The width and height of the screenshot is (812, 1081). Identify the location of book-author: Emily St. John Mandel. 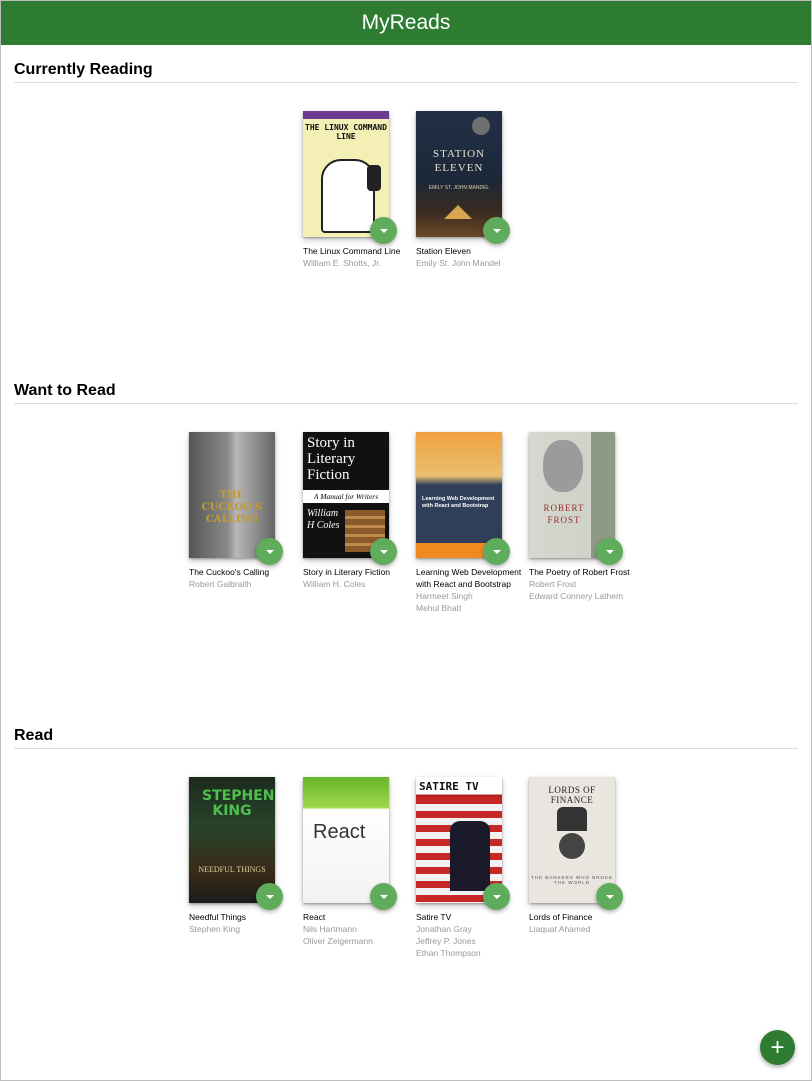
(458, 263).